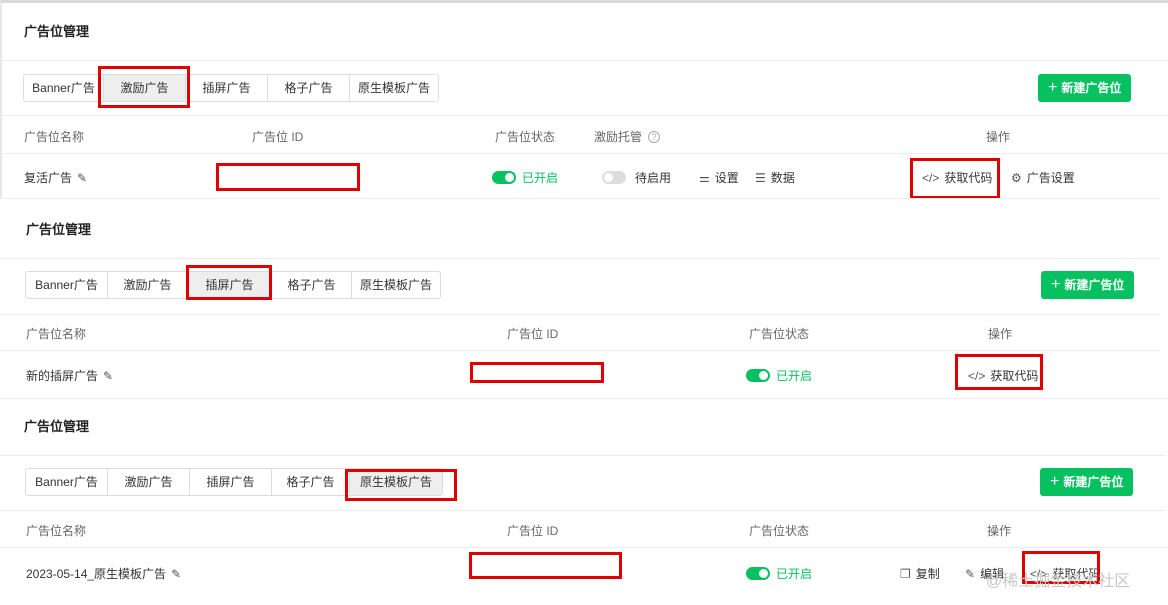  What do you see at coordinates (704, 177) in the screenshot?
I see `sliders-icon: ⚌` at bounding box center [704, 177].